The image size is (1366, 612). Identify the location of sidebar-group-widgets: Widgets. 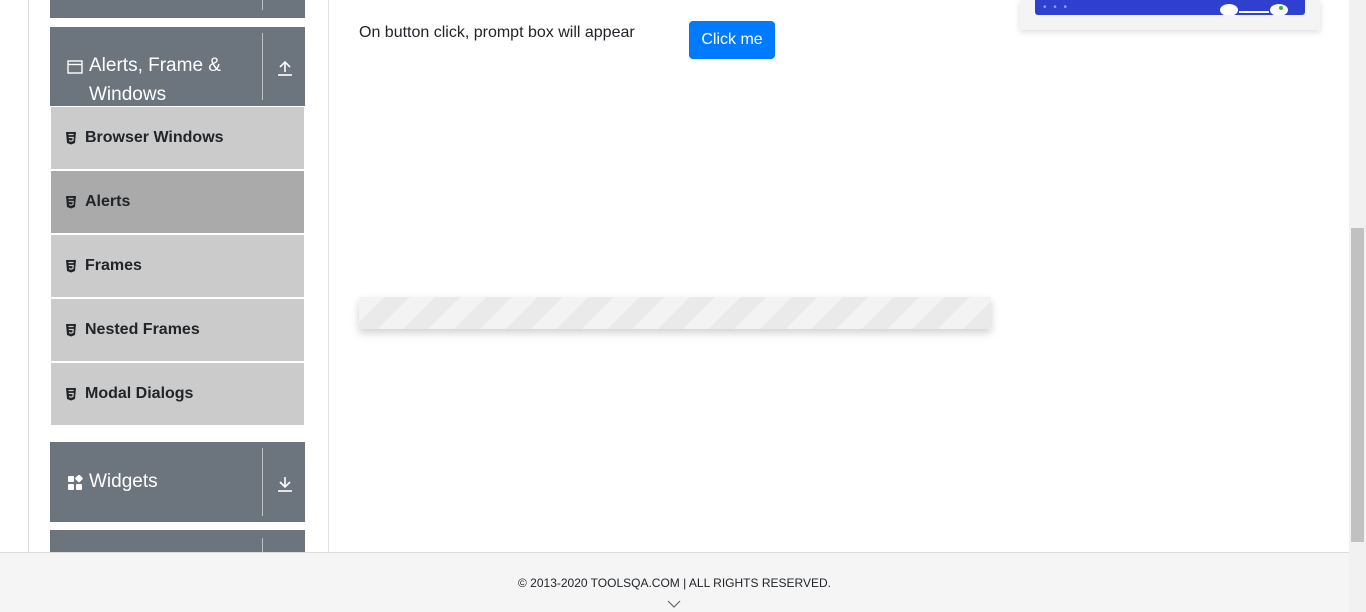
(177, 482).